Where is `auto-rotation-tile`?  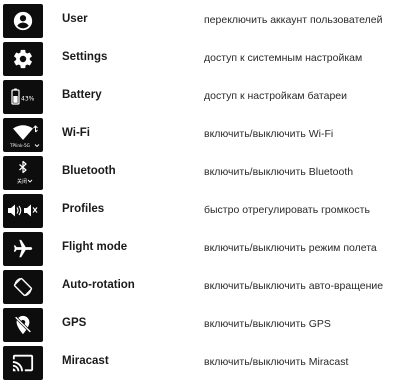 auto-rotation-tile is located at coordinates (23, 287).